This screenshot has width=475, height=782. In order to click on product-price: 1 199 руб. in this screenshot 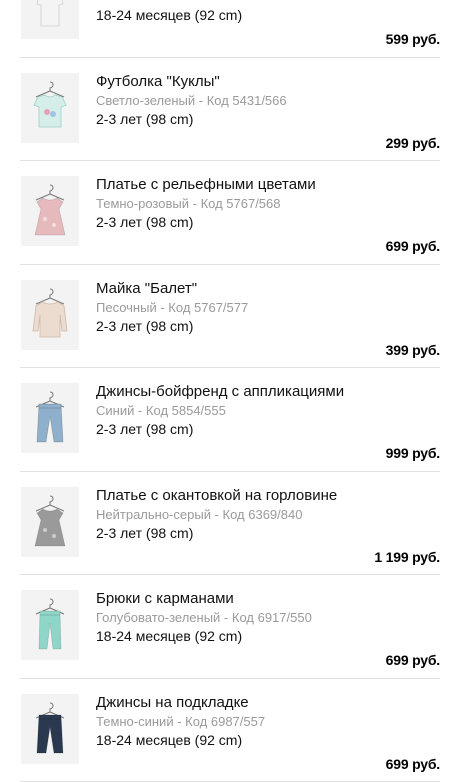, I will do `click(407, 557)`.